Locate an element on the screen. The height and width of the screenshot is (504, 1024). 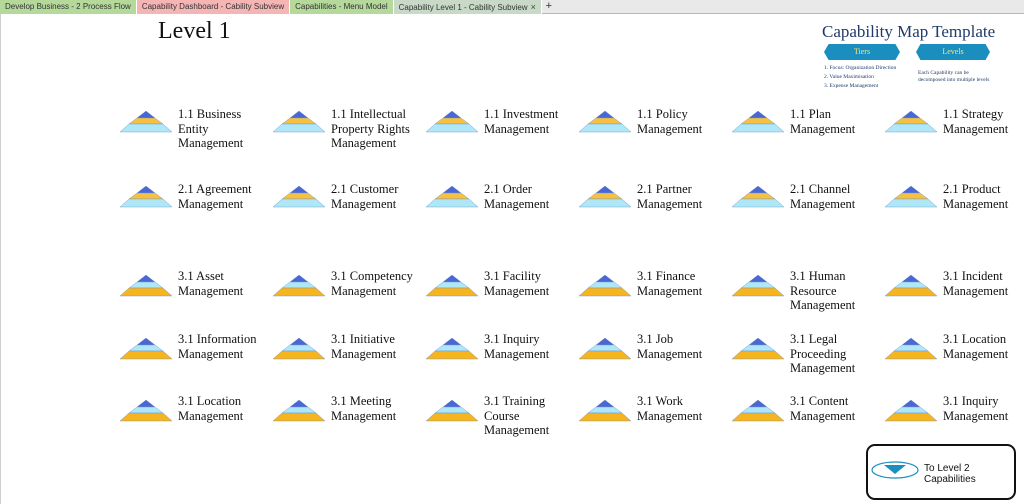
capability-label: 3.1 Content Management is located at coordinates (823, 408).